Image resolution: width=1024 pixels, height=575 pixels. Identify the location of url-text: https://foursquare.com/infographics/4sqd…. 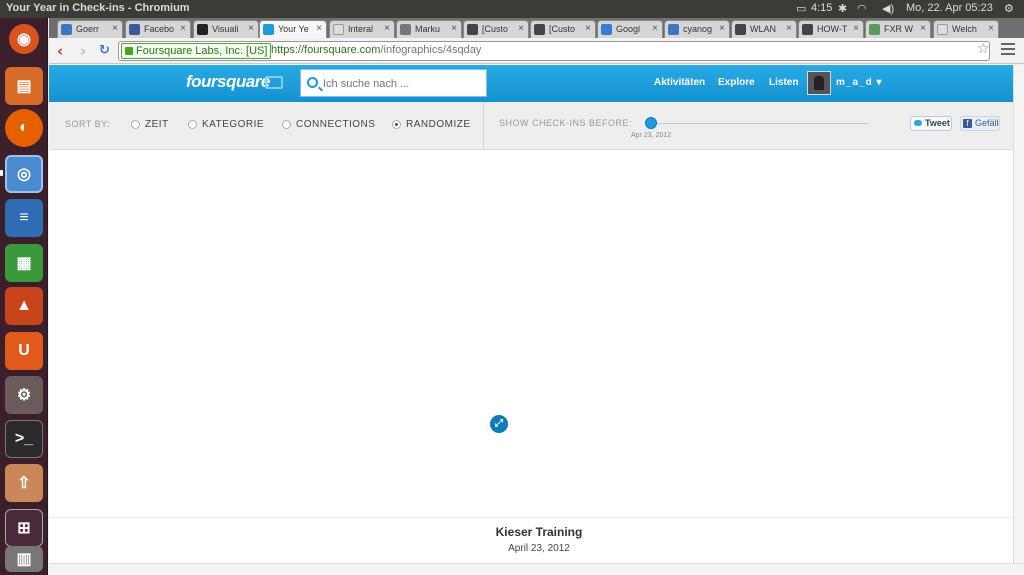
(376, 50).